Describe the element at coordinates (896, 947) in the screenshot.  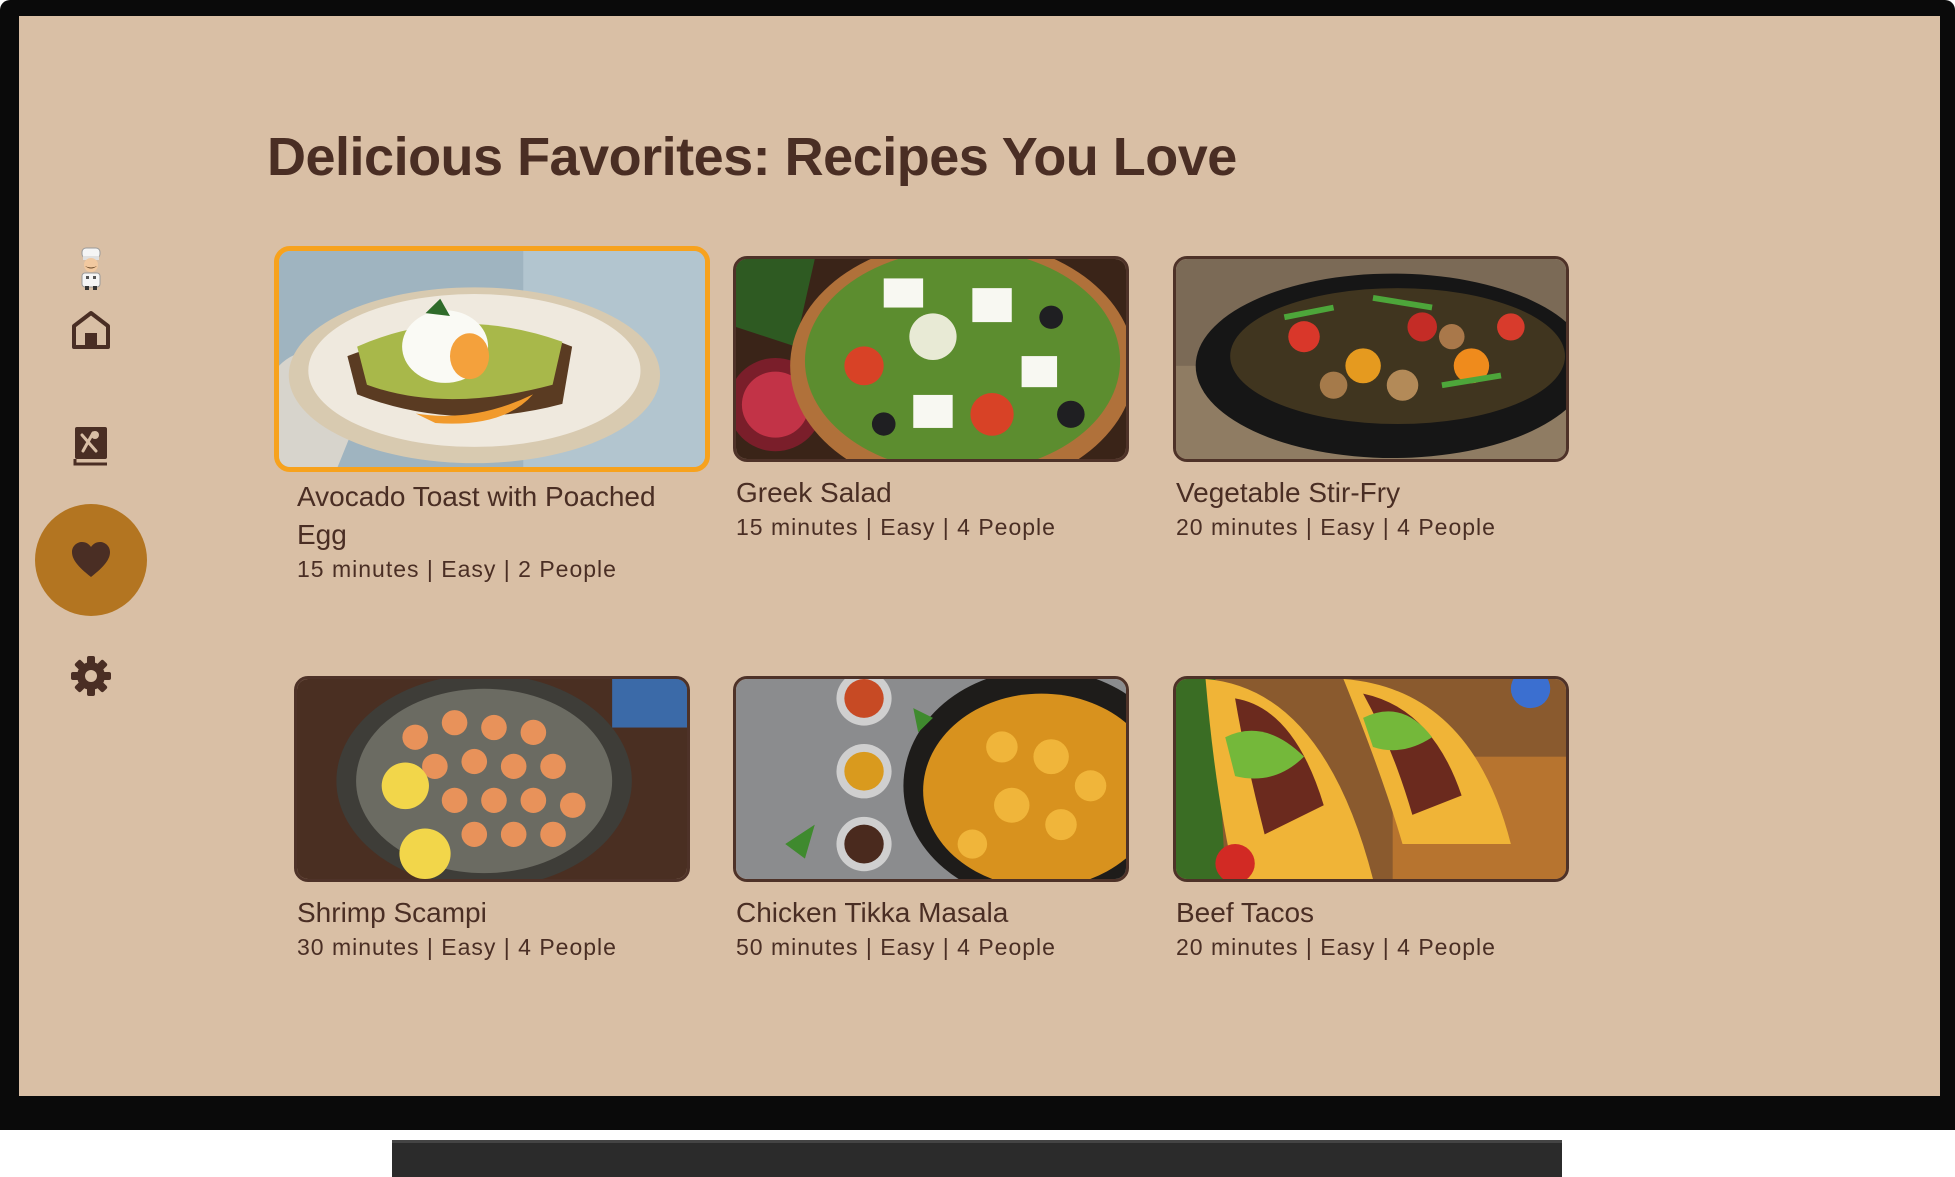
I see `recipe-meta: 50 minutes | Easy | 4 People` at that location.